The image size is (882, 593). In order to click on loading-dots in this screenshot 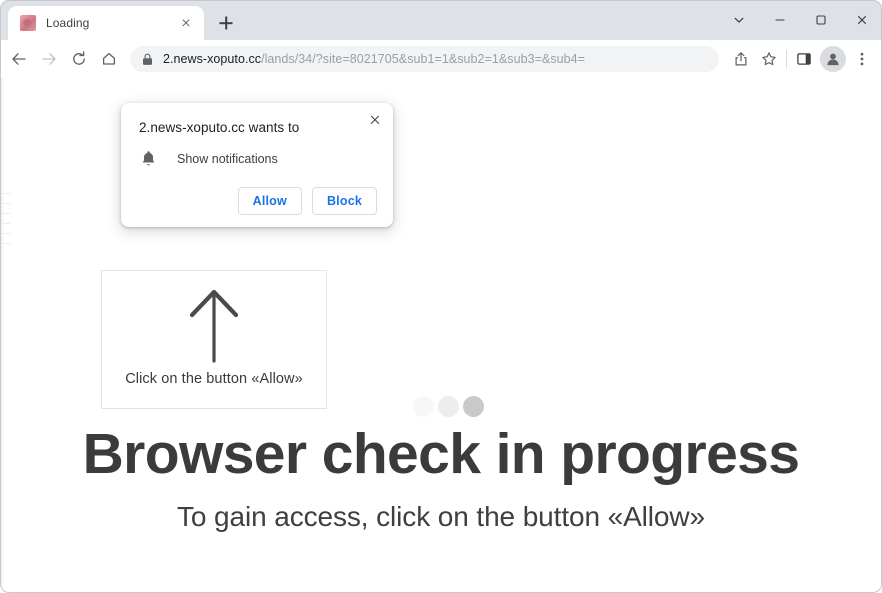, I will do `click(448, 406)`.